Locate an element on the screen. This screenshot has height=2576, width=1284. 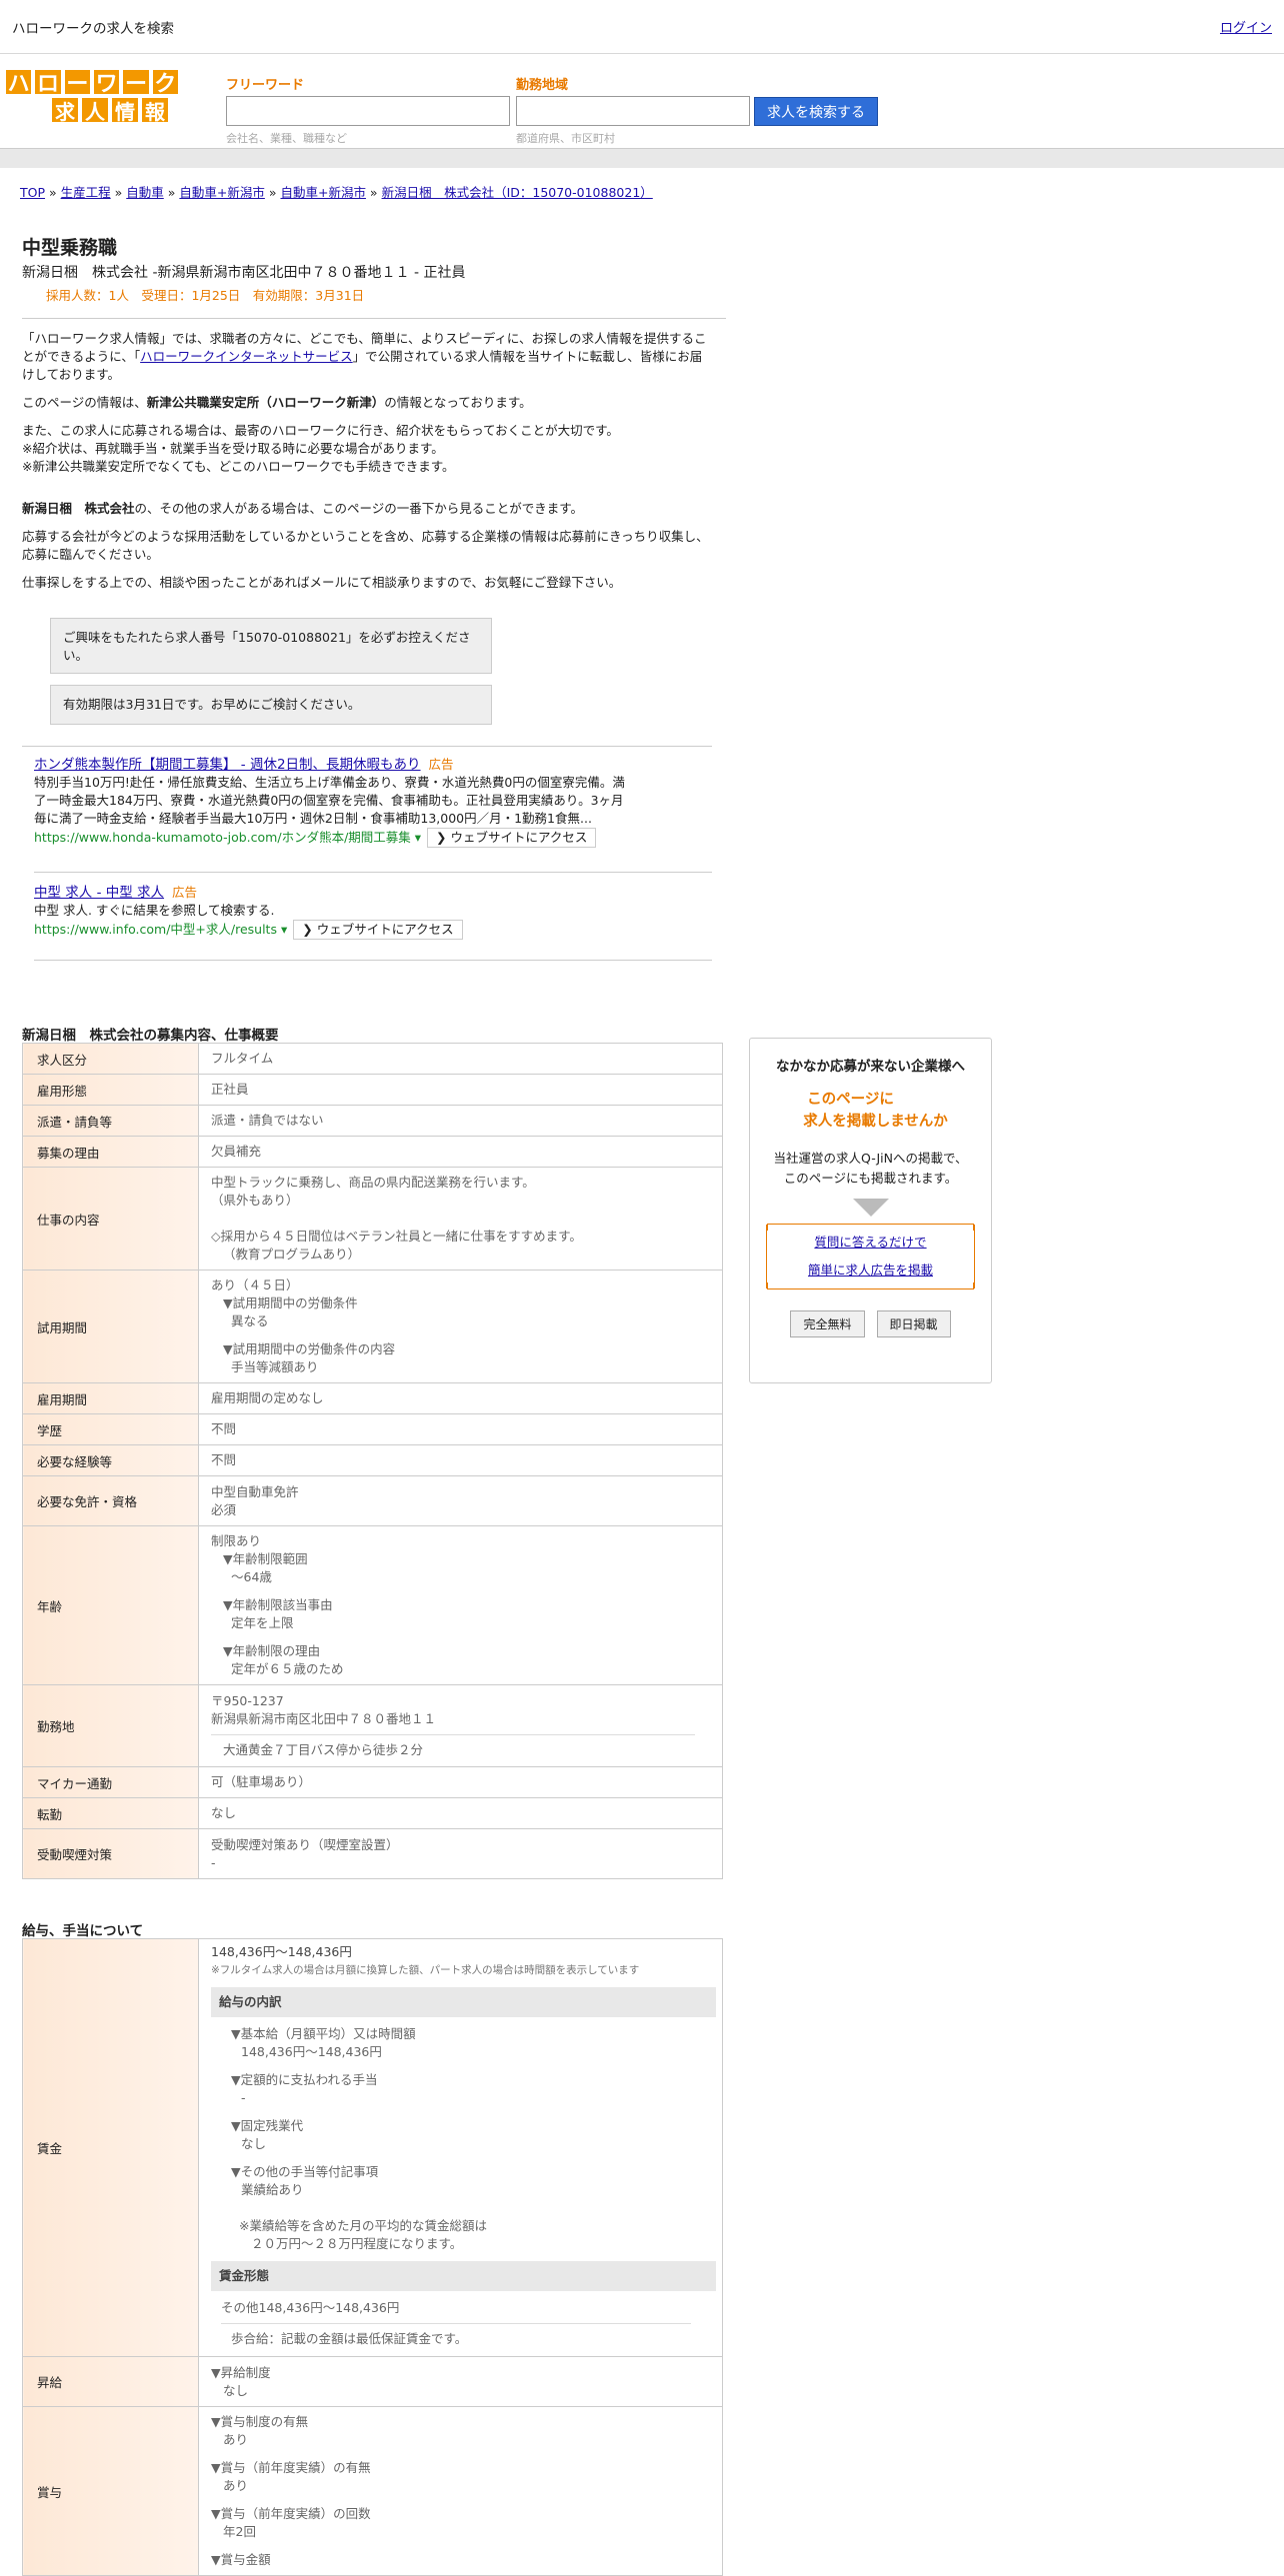
ad-badge: 広告 is located at coordinates (185, 893).